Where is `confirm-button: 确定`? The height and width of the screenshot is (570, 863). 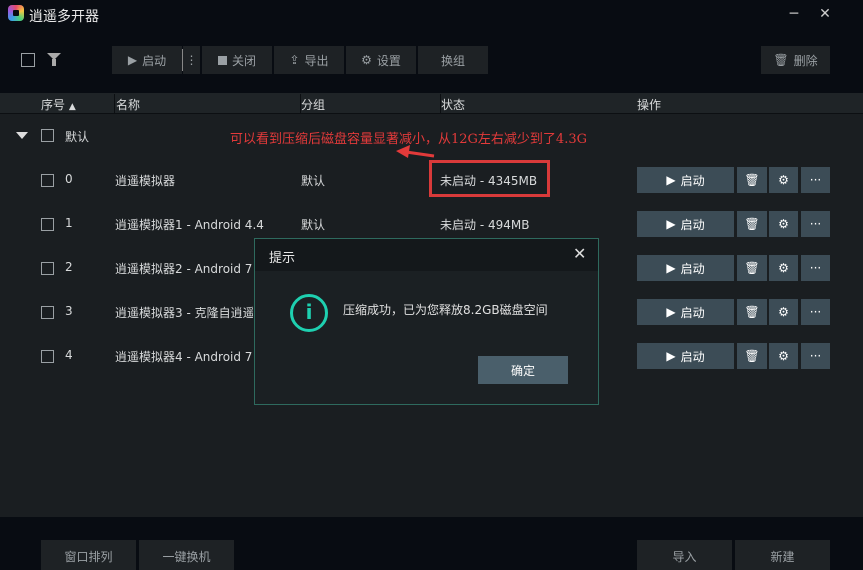
confirm-button: 确定 is located at coordinates (523, 370).